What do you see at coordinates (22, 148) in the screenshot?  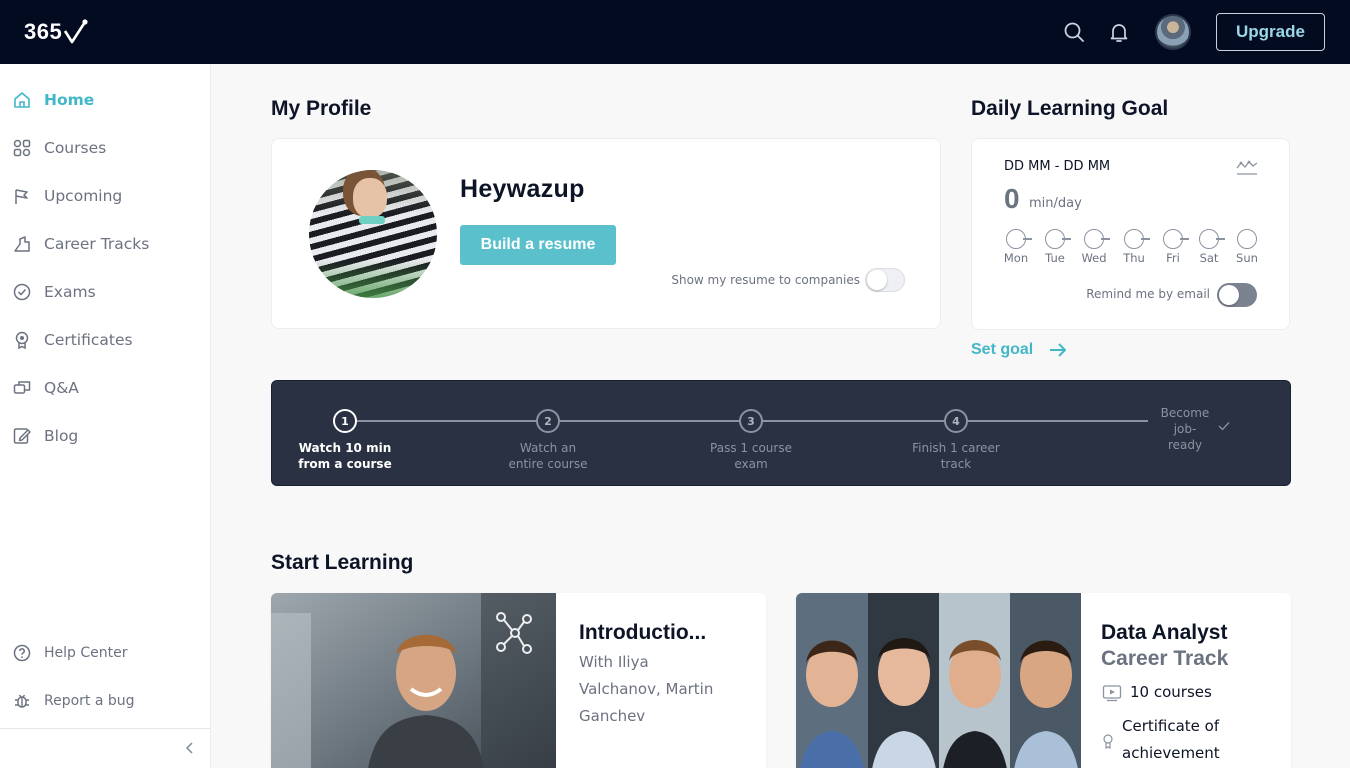 I see `grid-icon` at bounding box center [22, 148].